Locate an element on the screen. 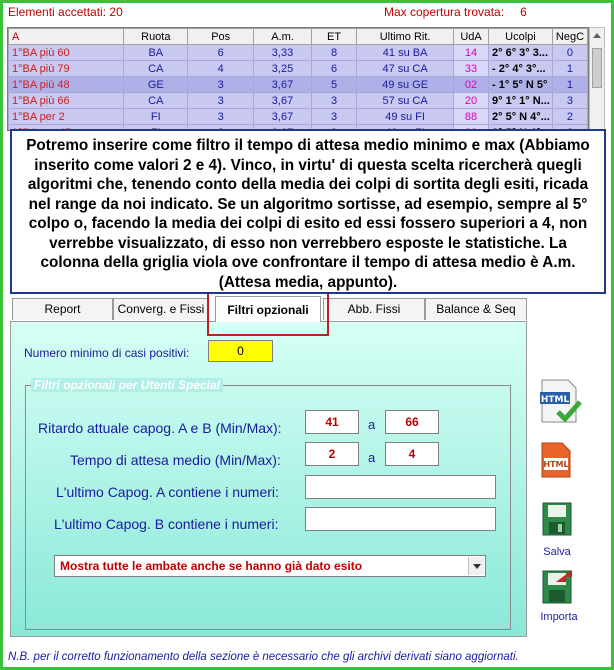  tab-filtri-opzionali: Filtri opzionali is located at coordinates (268, 309).